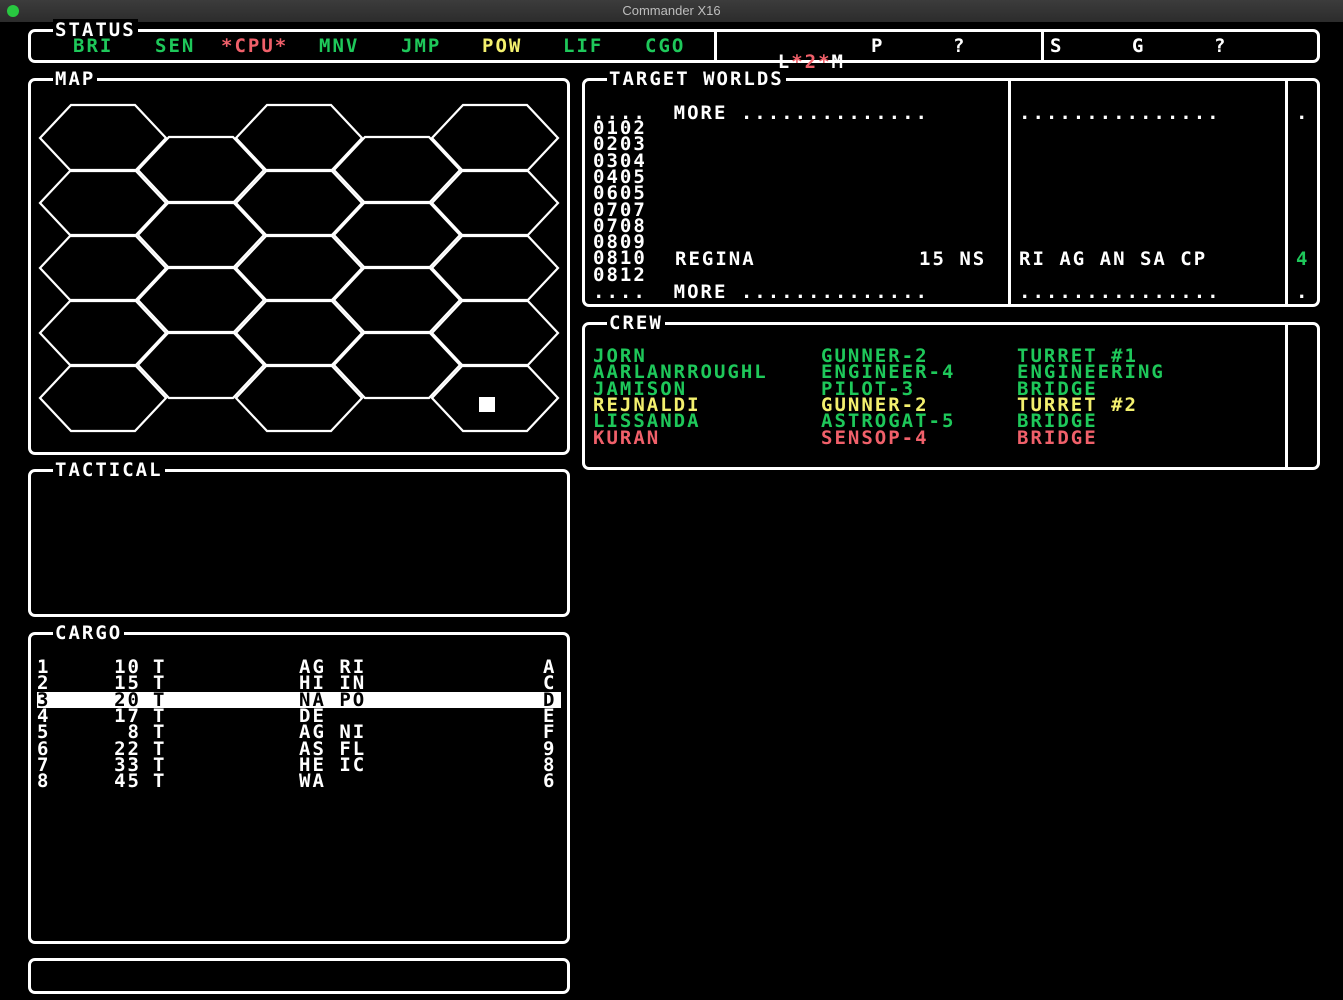 This screenshot has width=1343, height=1000. Describe the element at coordinates (13, 11) in the screenshot. I see `window-close-dot` at that location.